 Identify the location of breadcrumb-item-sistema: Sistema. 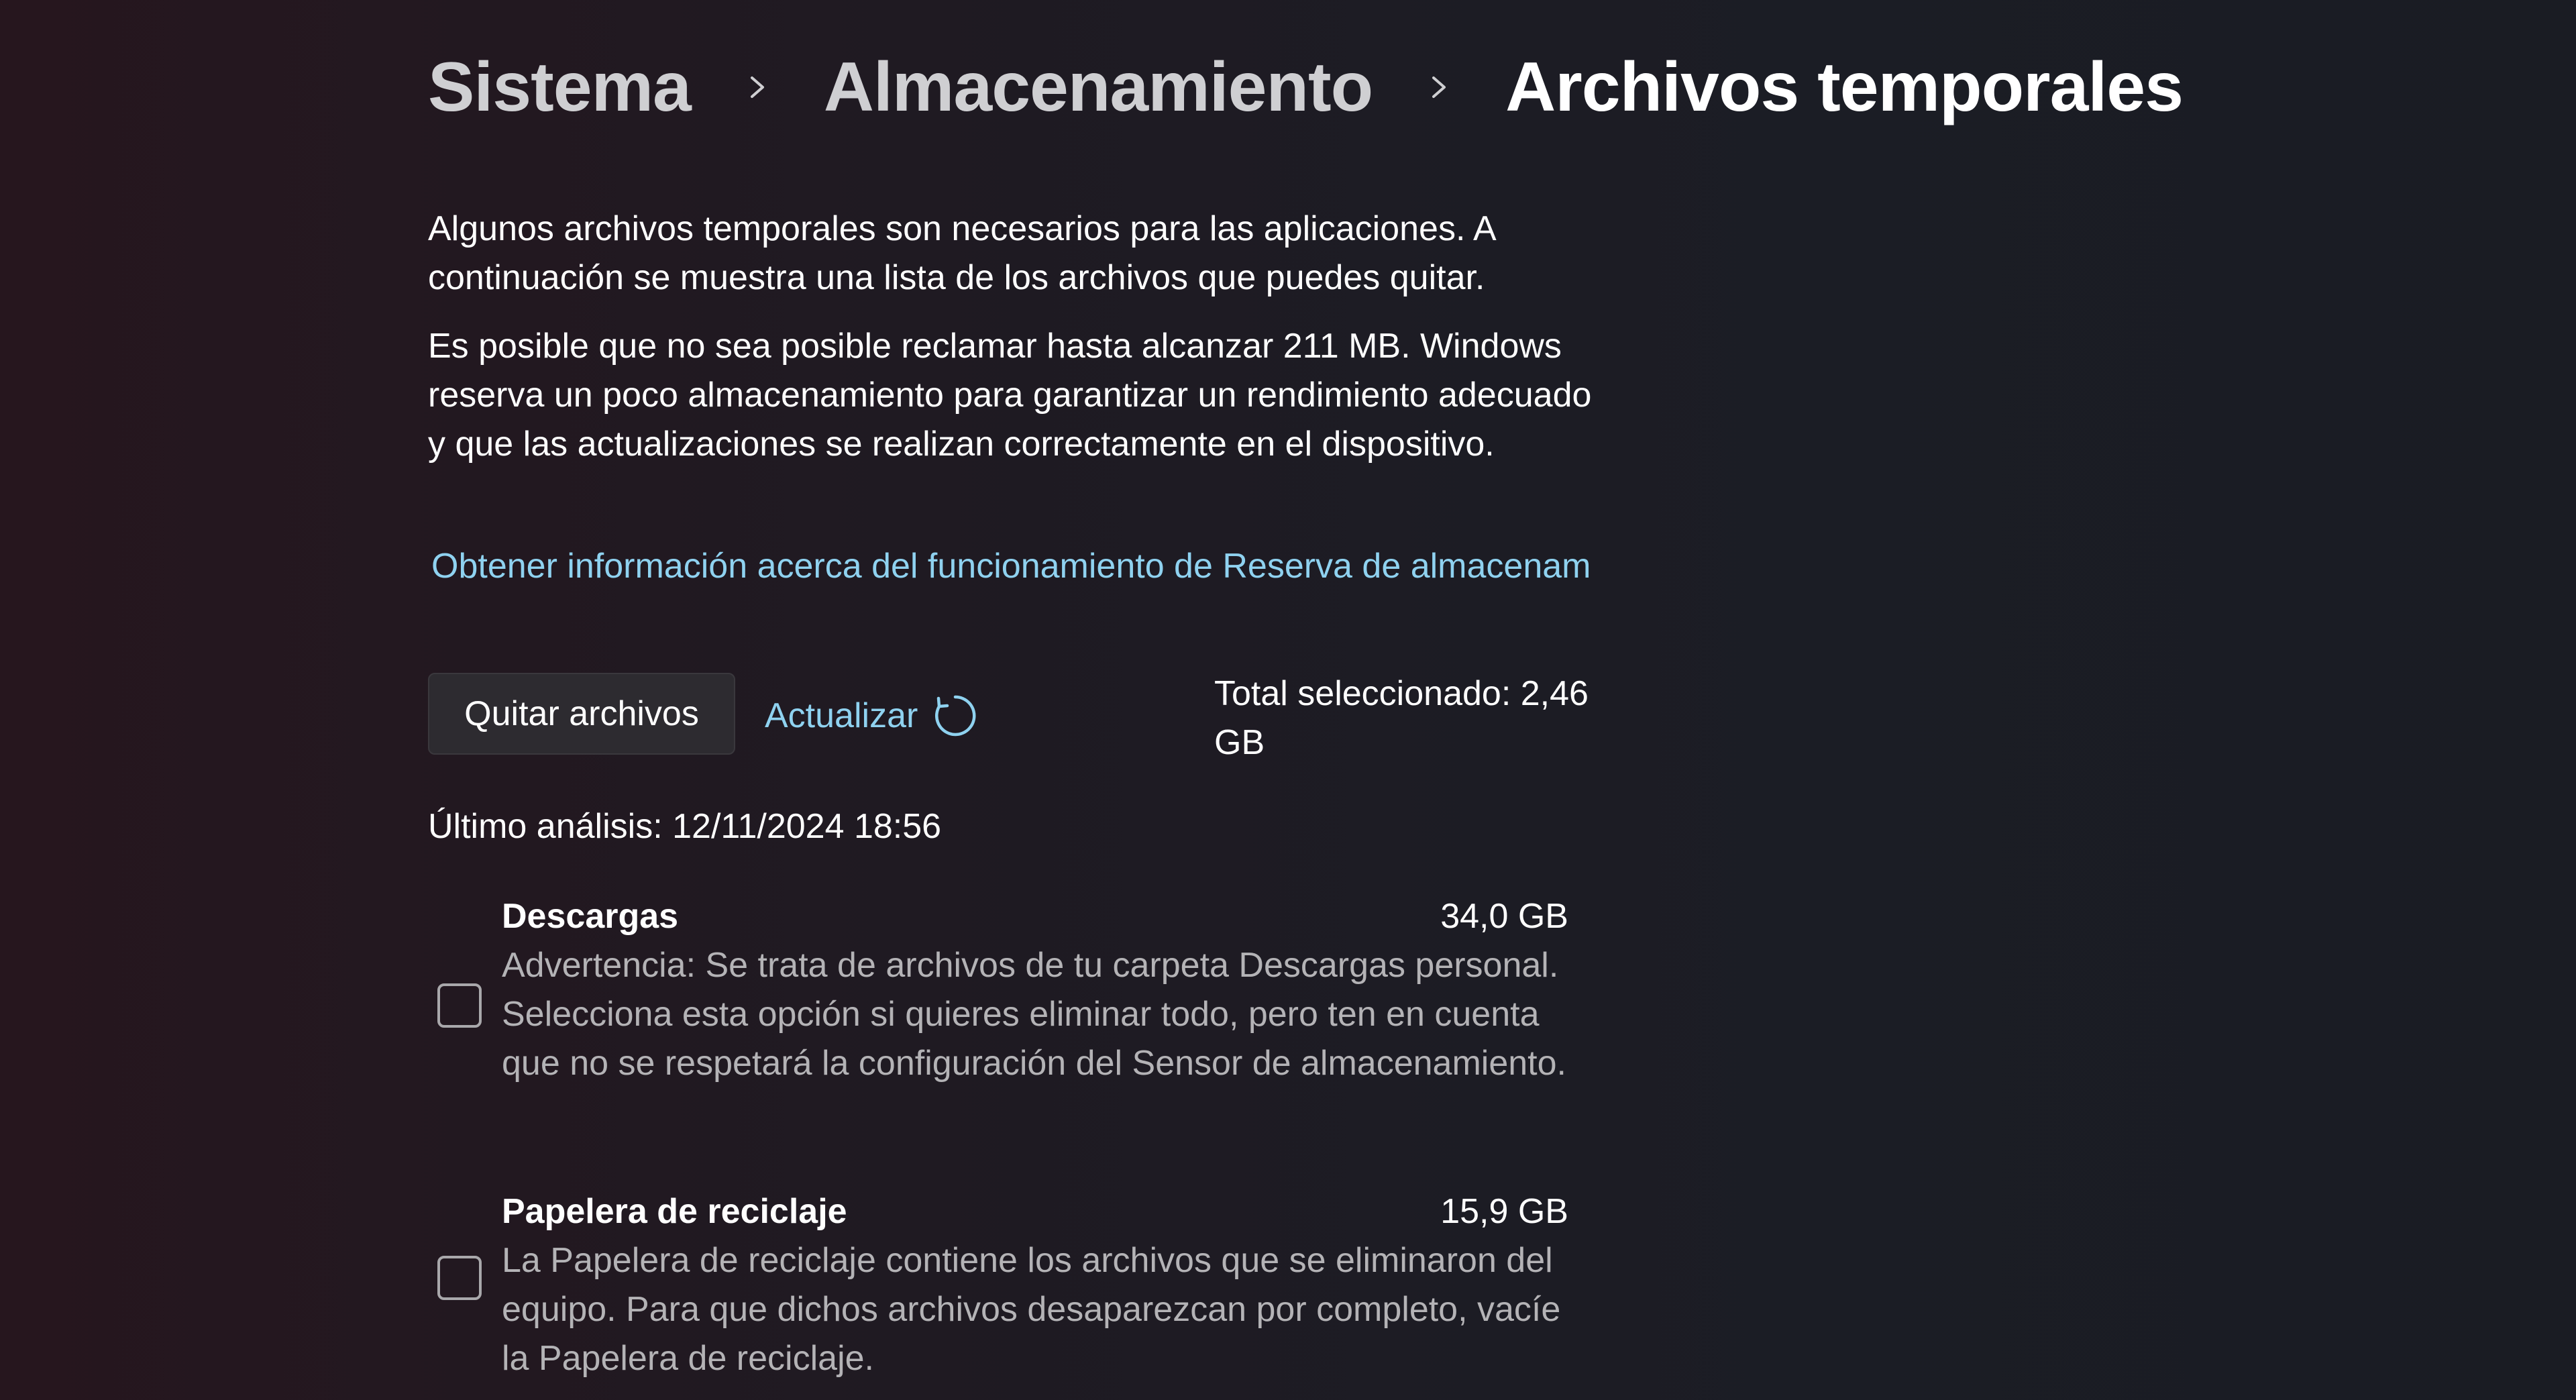
(560, 87).